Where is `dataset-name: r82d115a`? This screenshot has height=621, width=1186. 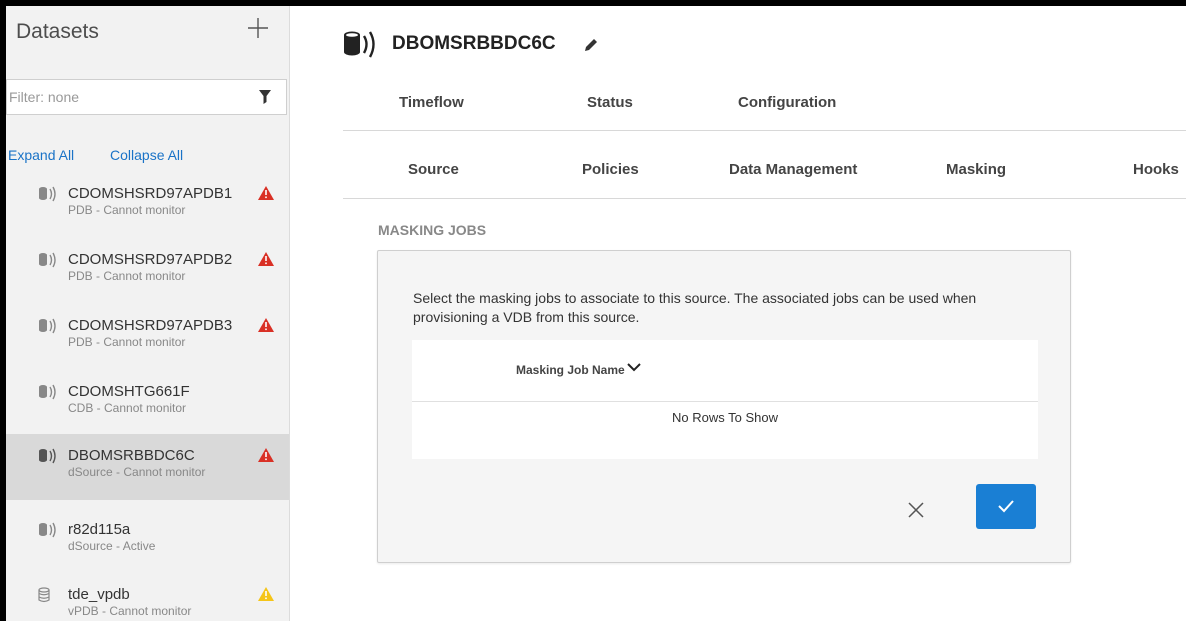 dataset-name: r82d115a is located at coordinates (99, 529).